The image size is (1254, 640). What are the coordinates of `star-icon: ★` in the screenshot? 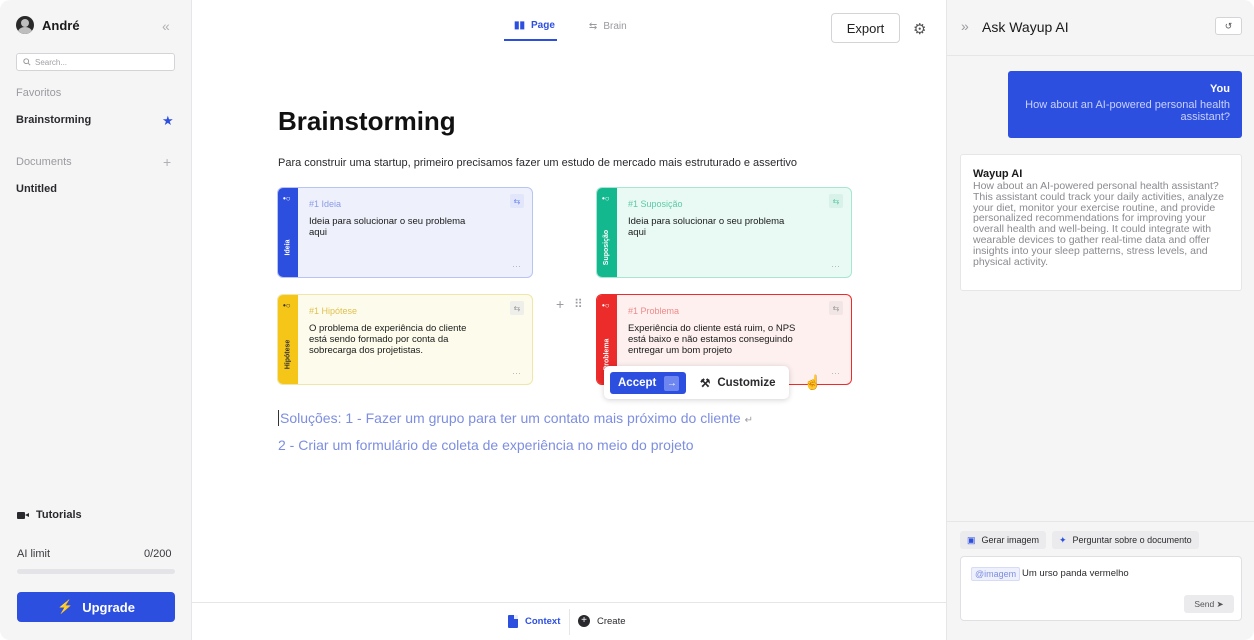 It's located at (168, 121).